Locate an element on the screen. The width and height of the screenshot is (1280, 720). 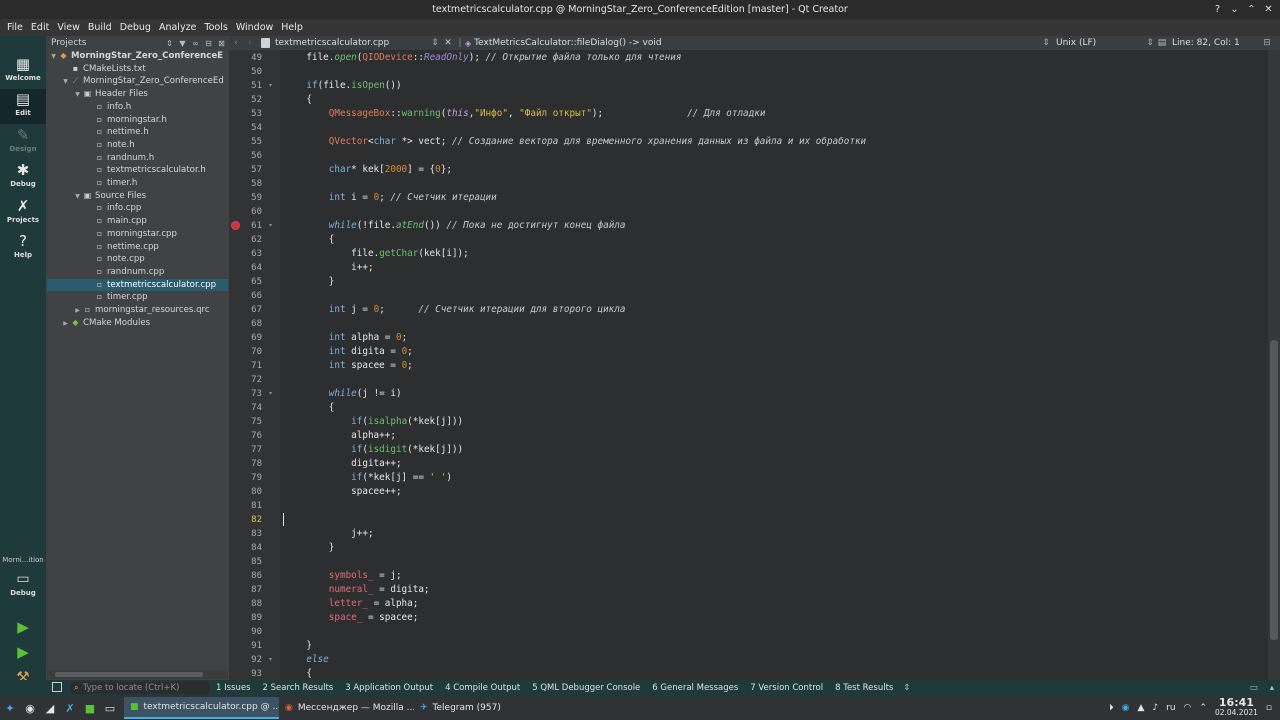
tree-item: ▫ info.h is located at coordinates (137, 107).